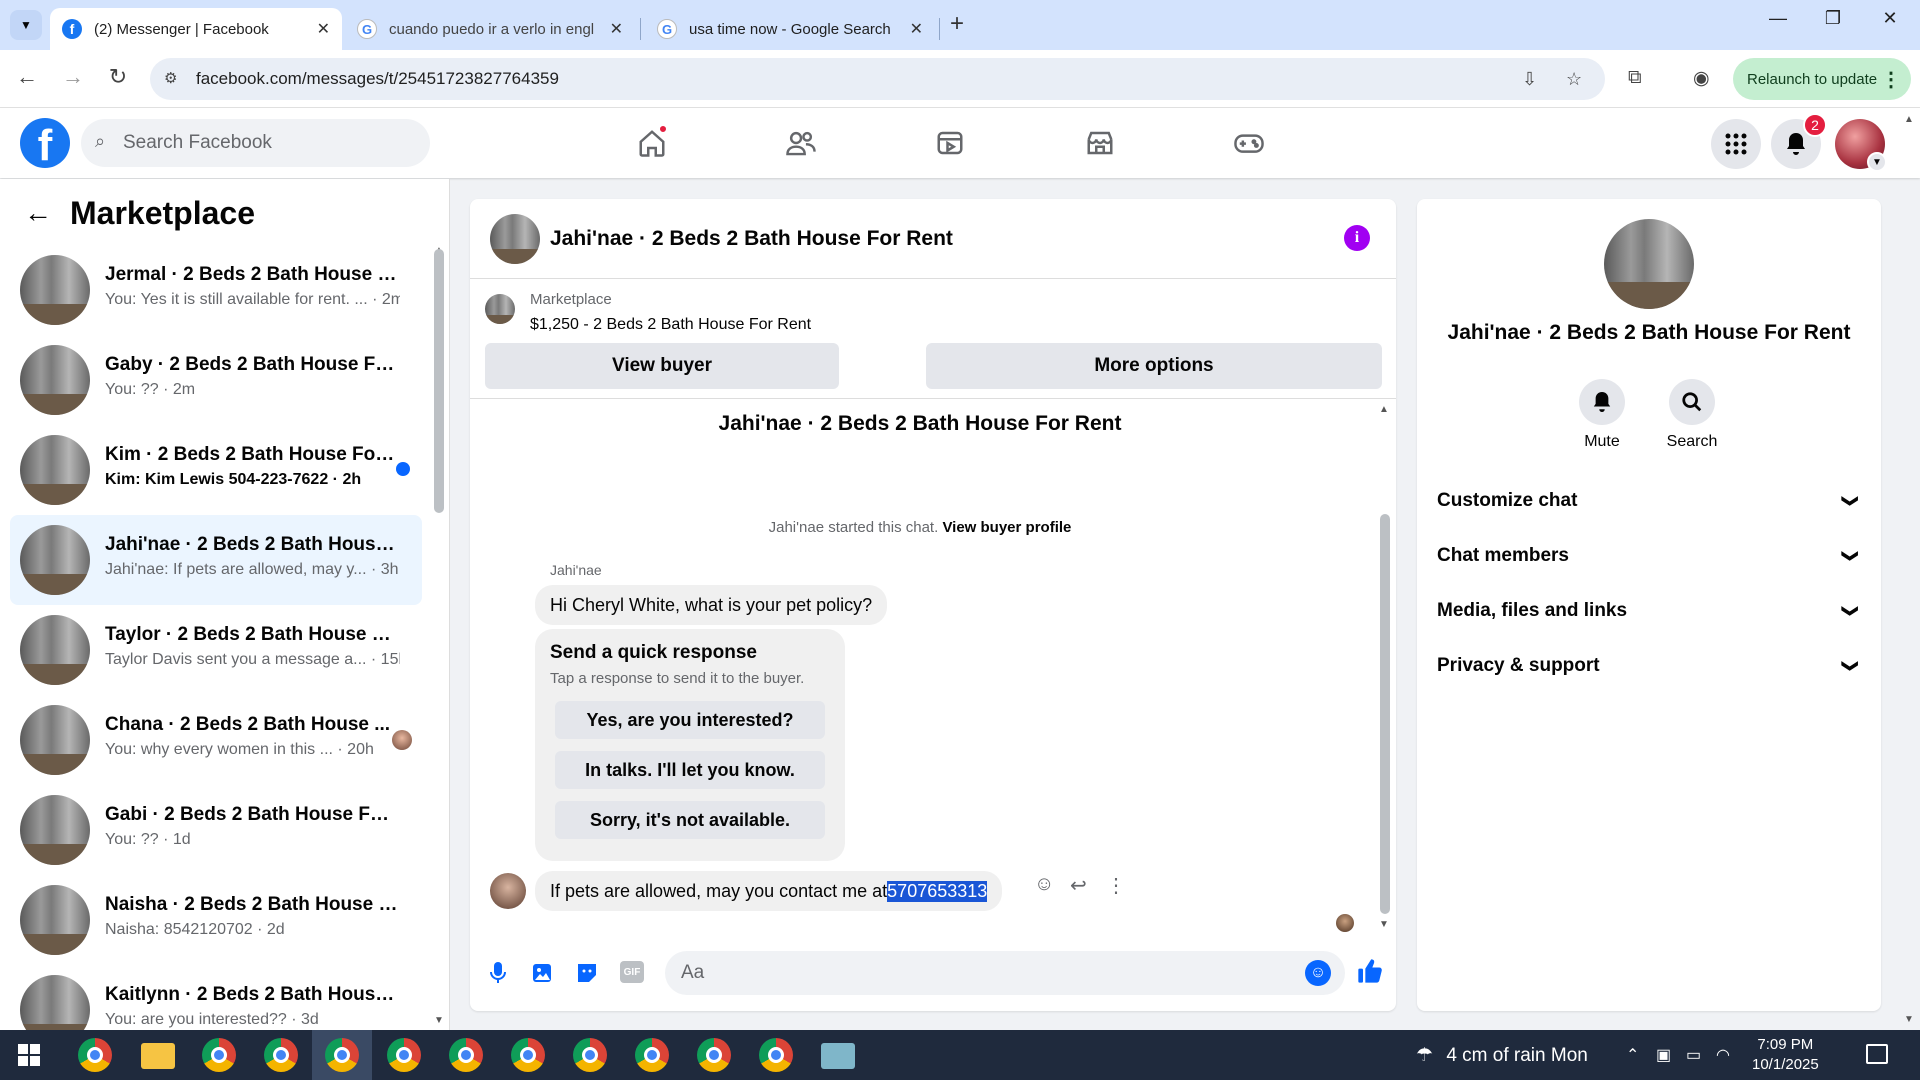 This screenshot has height=1080, width=1920. What do you see at coordinates (957, 24) in the screenshot?
I see `new-tab-plus-icon: +` at bounding box center [957, 24].